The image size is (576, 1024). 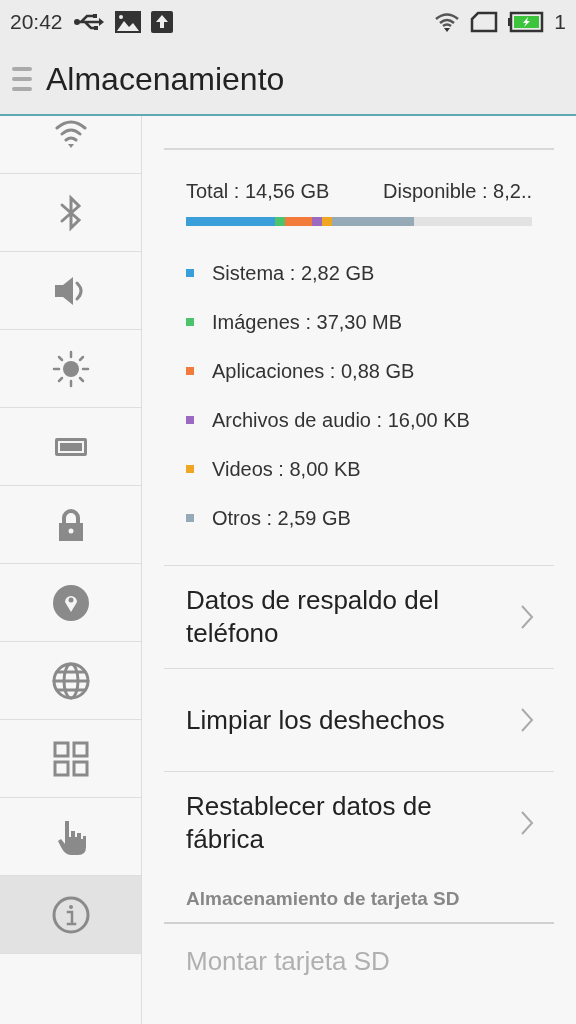 What do you see at coordinates (447, 22) in the screenshot?
I see `wifi-signal-icon` at bounding box center [447, 22].